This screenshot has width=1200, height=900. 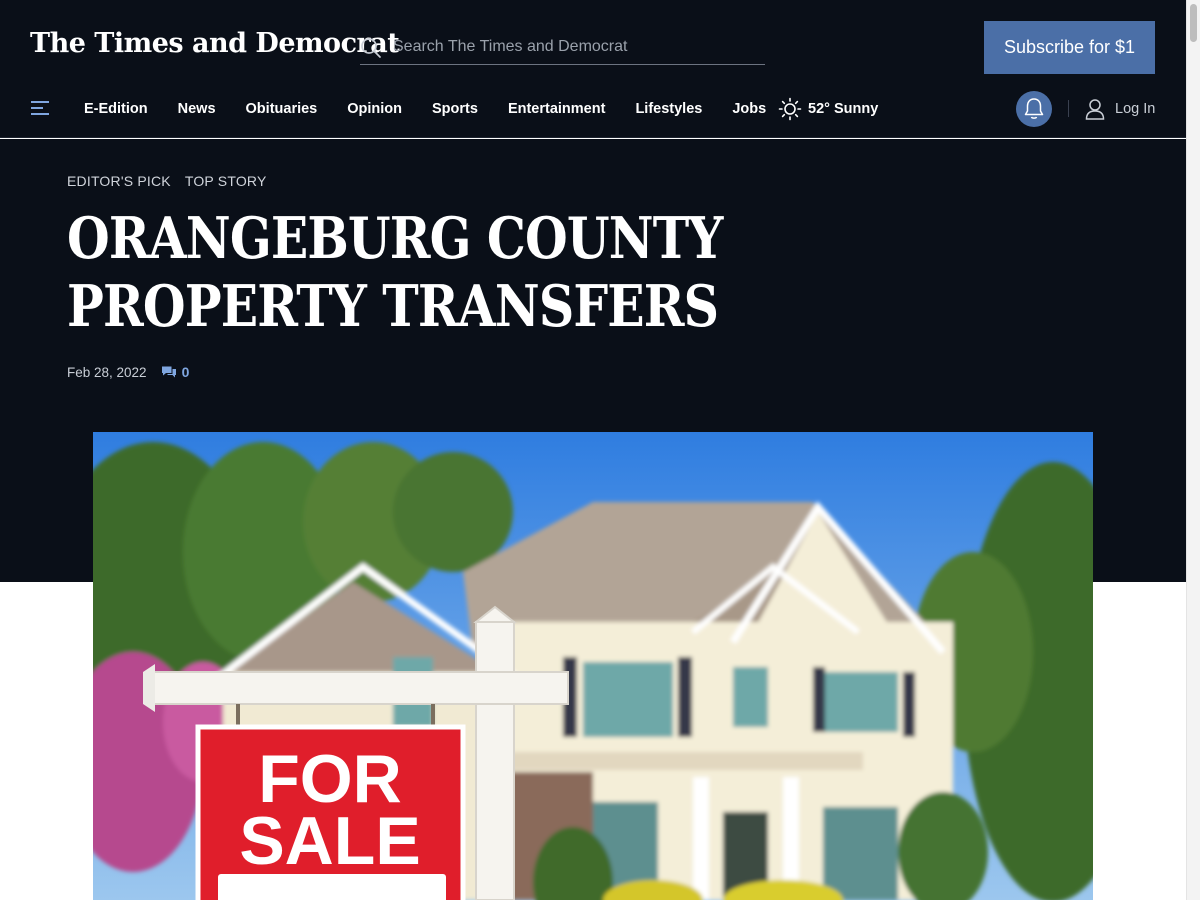 What do you see at coordinates (168, 372) in the screenshot?
I see `comment-icon` at bounding box center [168, 372].